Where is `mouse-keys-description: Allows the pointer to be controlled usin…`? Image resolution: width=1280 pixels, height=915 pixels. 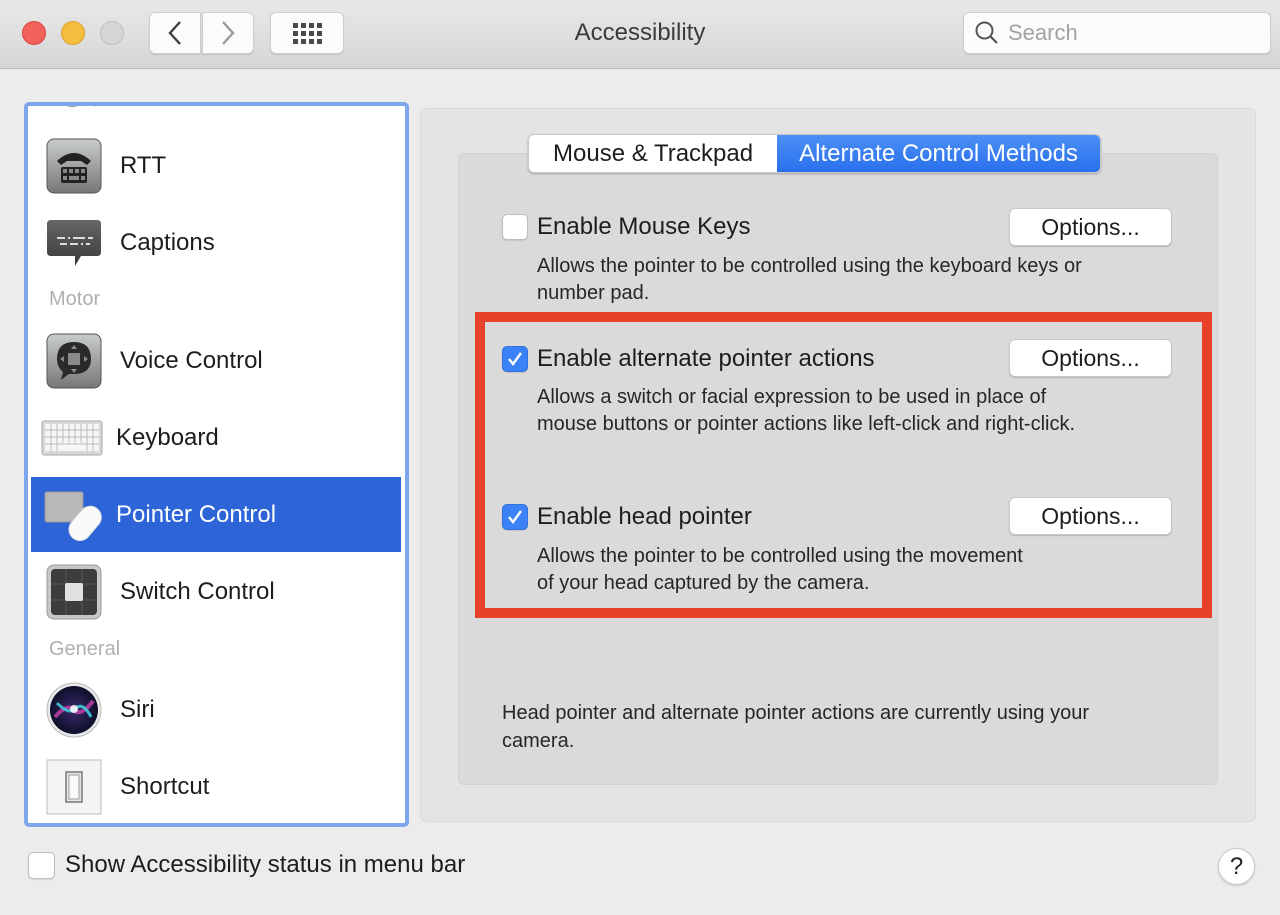 mouse-keys-description: Allows the pointer to be controlled usin… is located at coordinates (809, 279).